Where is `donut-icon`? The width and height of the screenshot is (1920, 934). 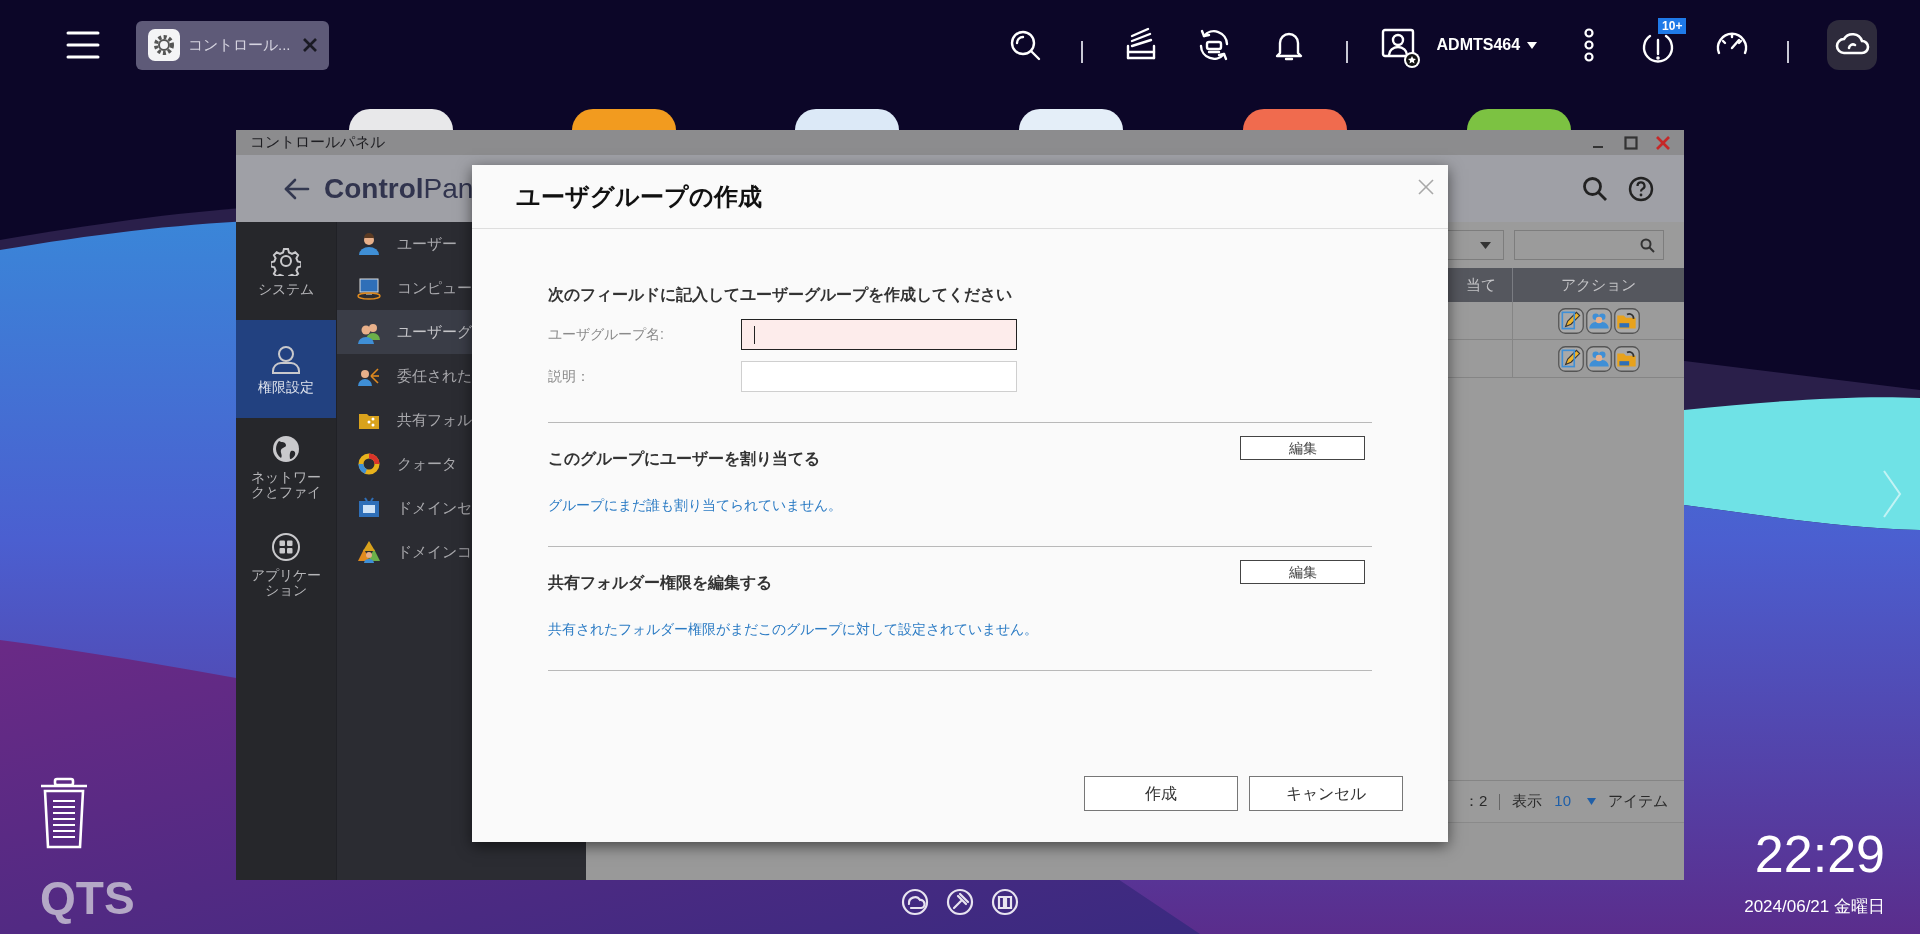 donut-icon is located at coordinates (369, 464).